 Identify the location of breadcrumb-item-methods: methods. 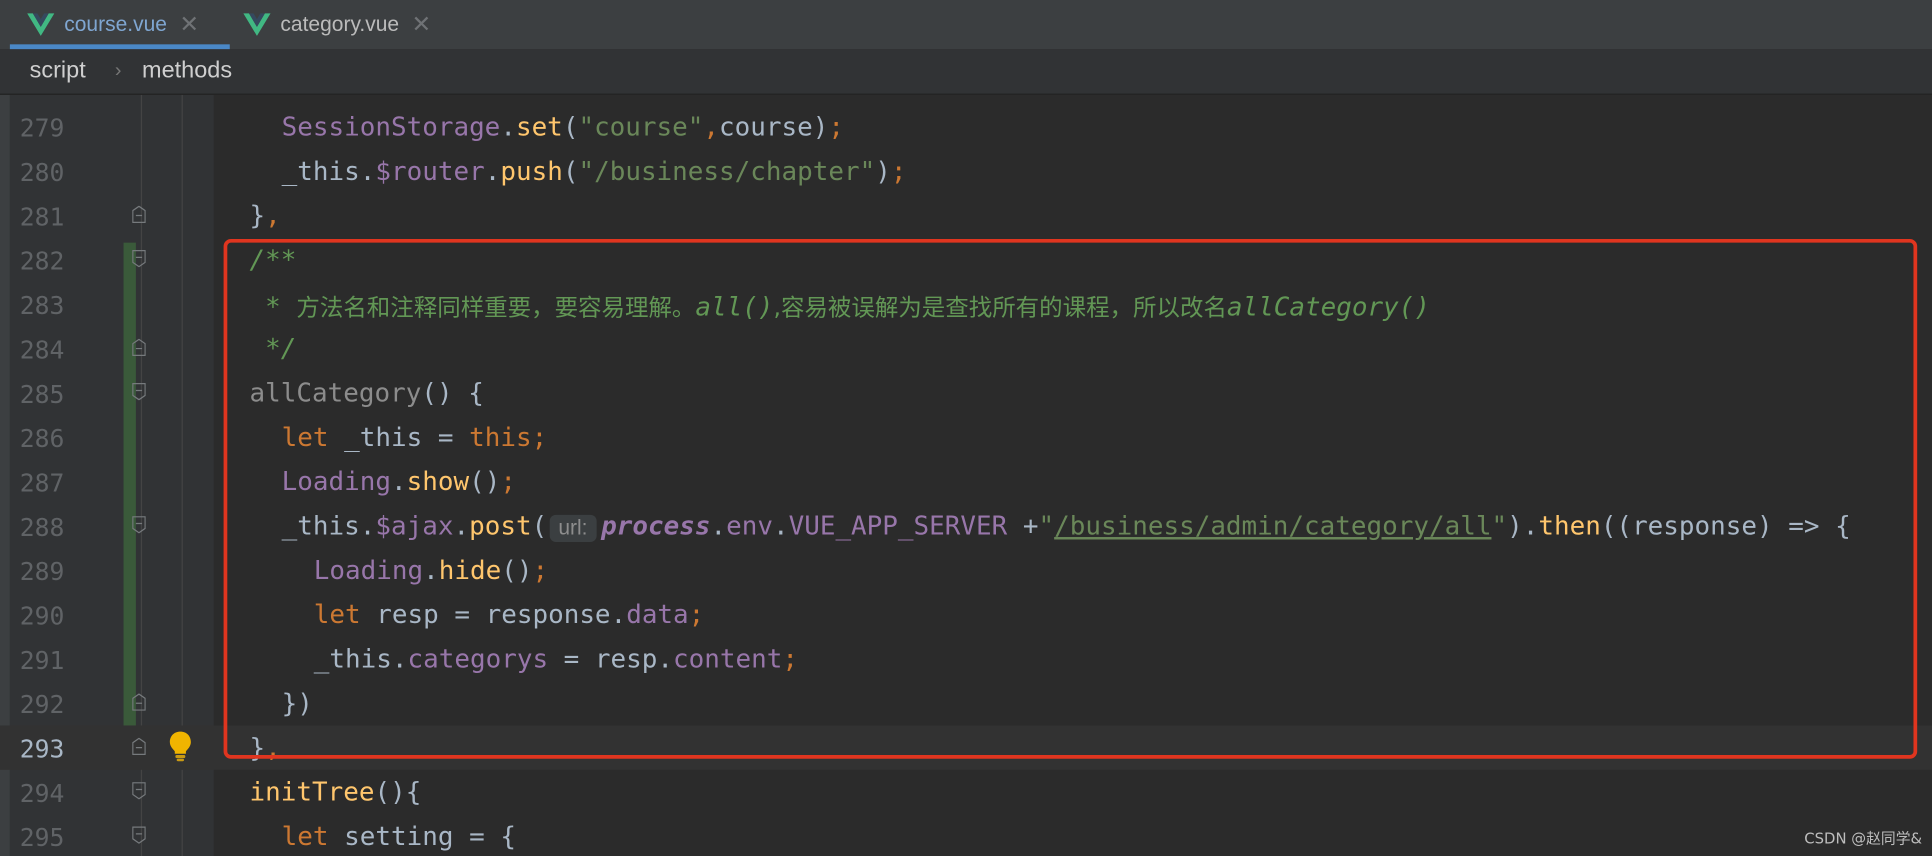
(187, 71).